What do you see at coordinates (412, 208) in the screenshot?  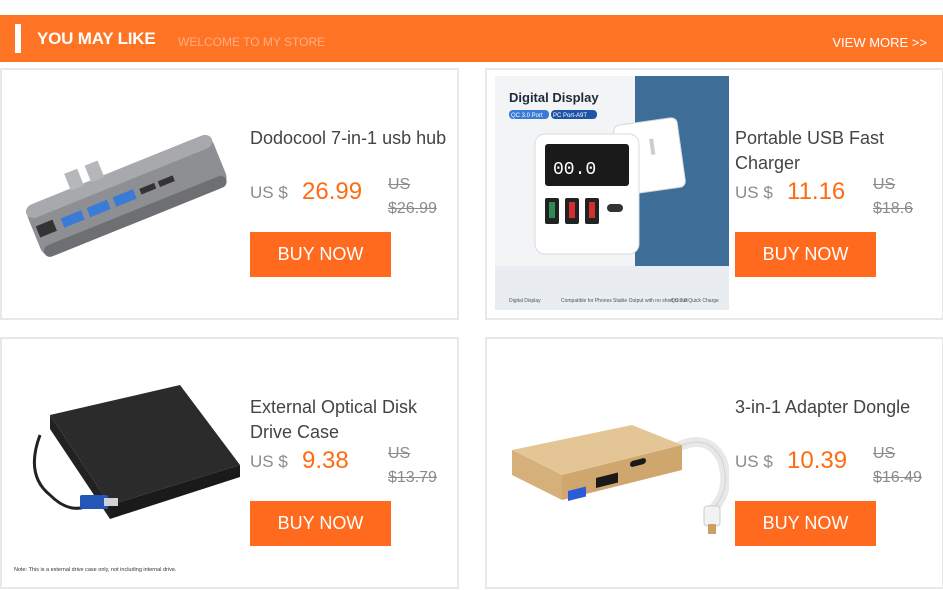 I see `original-price: $26.99` at bounding box center [412, 208].